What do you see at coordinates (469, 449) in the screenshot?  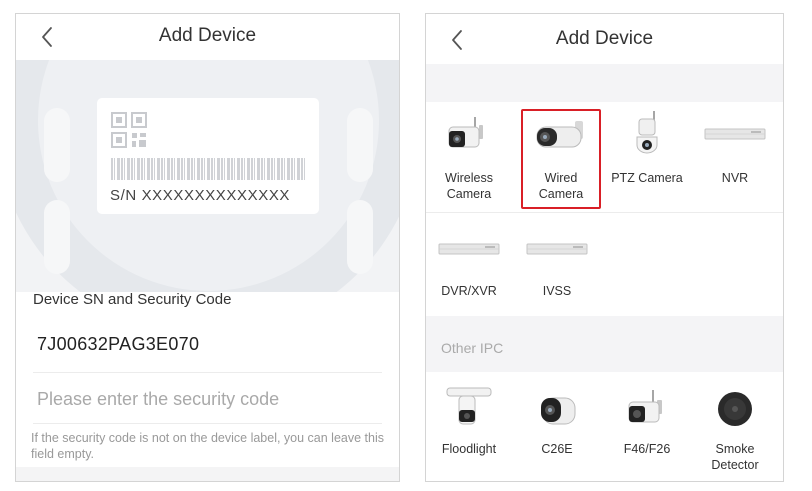 I see `device-type-name: Floodlight` at bounding box center [469, 449].